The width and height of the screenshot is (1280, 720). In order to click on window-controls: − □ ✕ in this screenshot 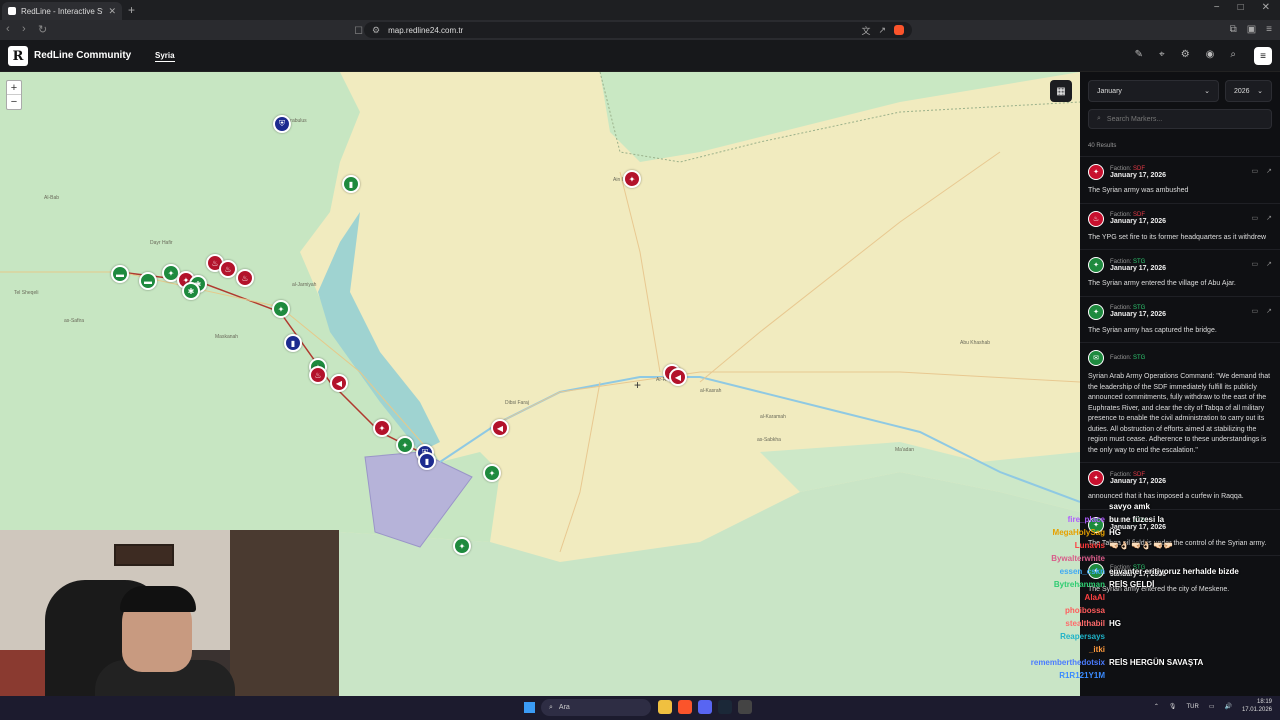, I will do `click(1242, 7)`.